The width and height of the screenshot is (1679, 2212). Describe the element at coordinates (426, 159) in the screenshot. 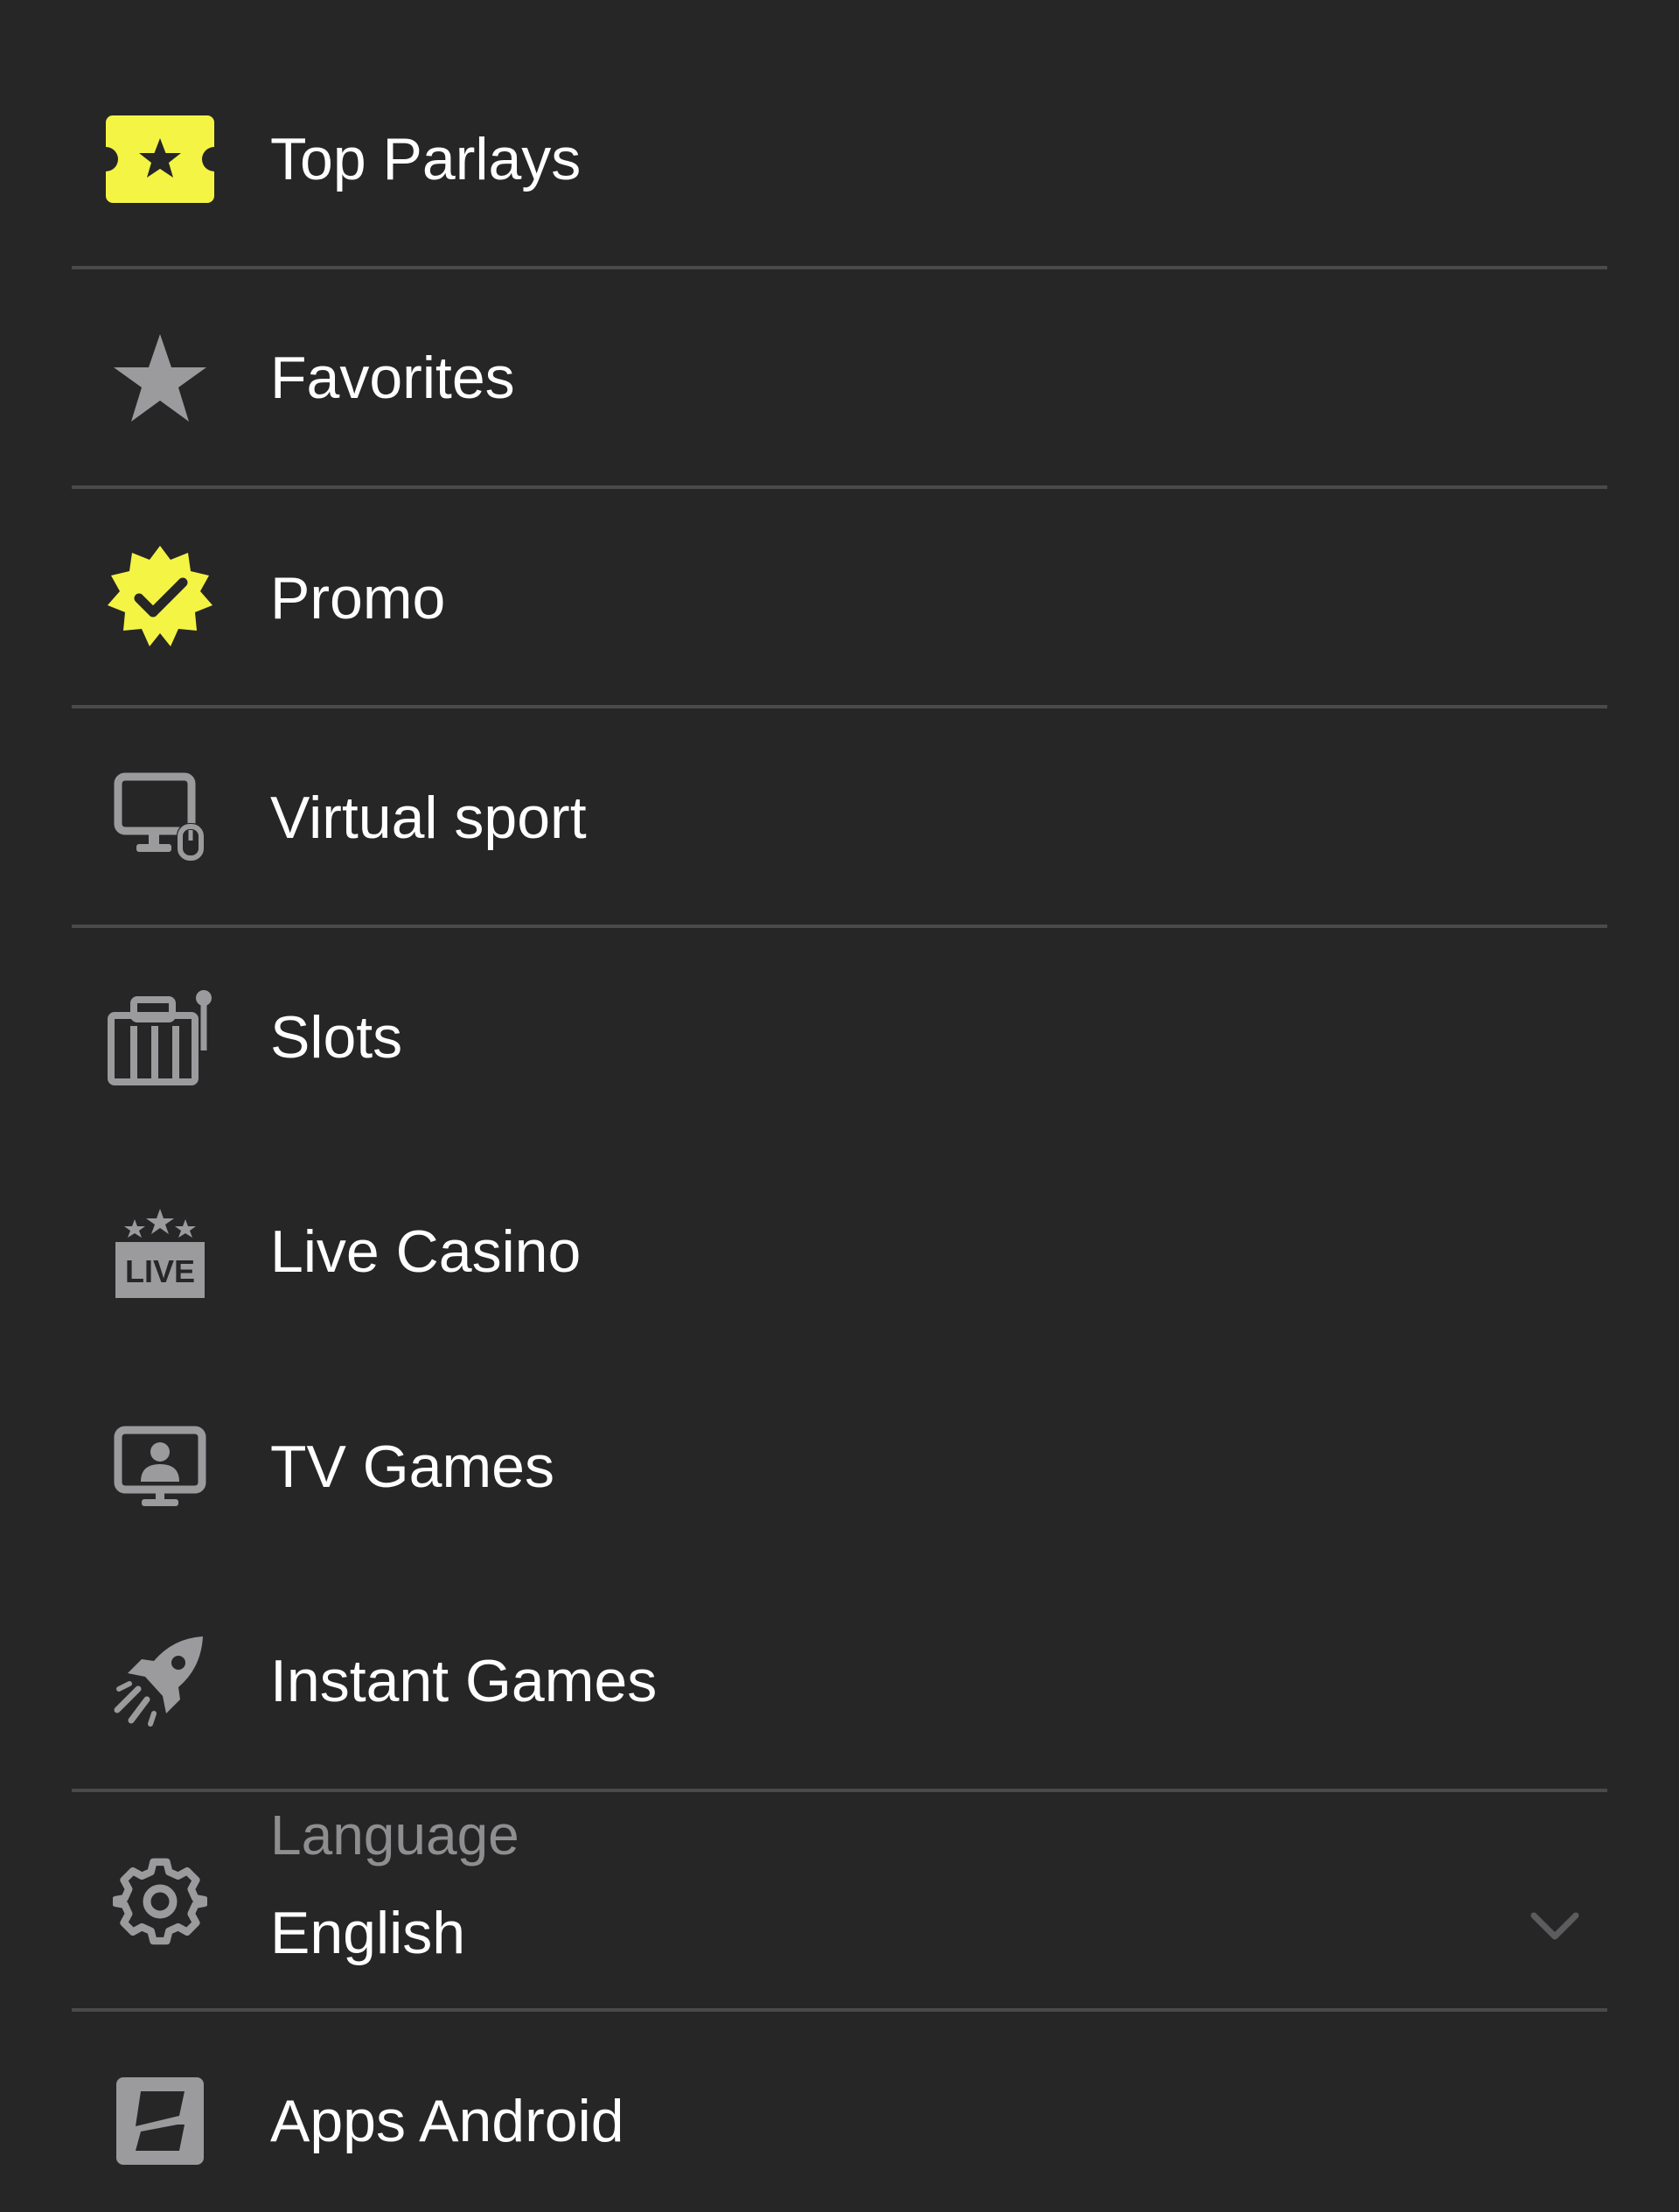

I see `menu-item-label: Top Parlays` at that location.